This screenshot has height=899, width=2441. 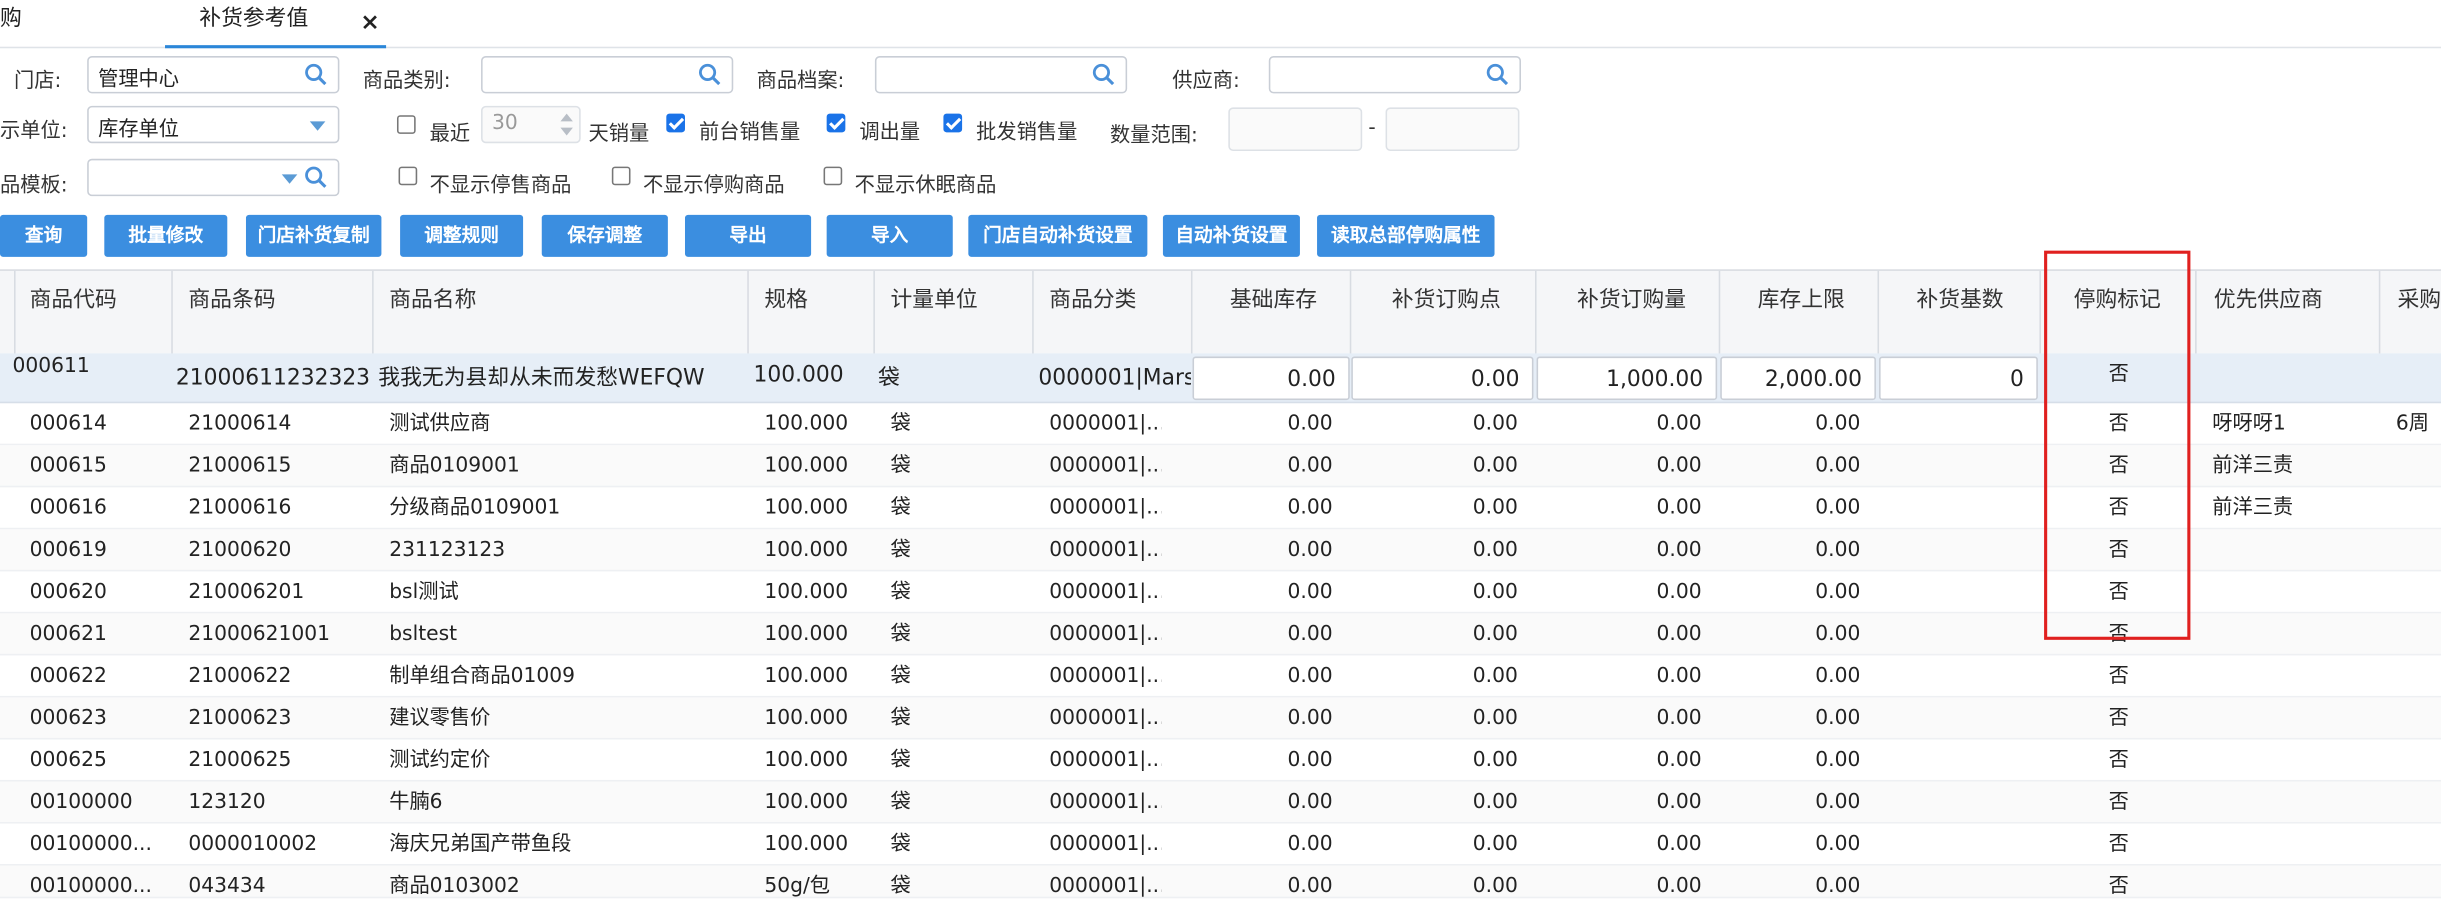 What do you see at coordinates (675, 123) in the screenshot?
I see `front-sales-checkbox` at bounding box center [675, 123].